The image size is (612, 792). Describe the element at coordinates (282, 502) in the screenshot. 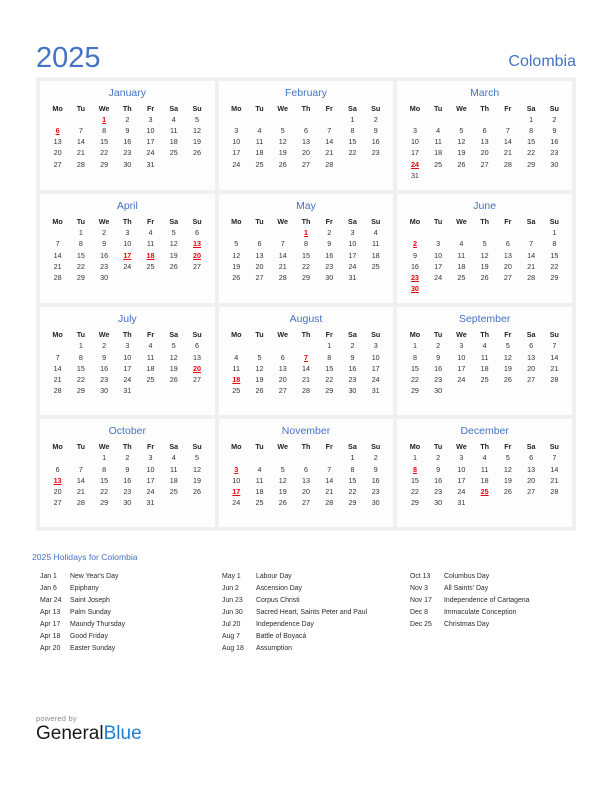

I see `day-cell: 26` at that location.